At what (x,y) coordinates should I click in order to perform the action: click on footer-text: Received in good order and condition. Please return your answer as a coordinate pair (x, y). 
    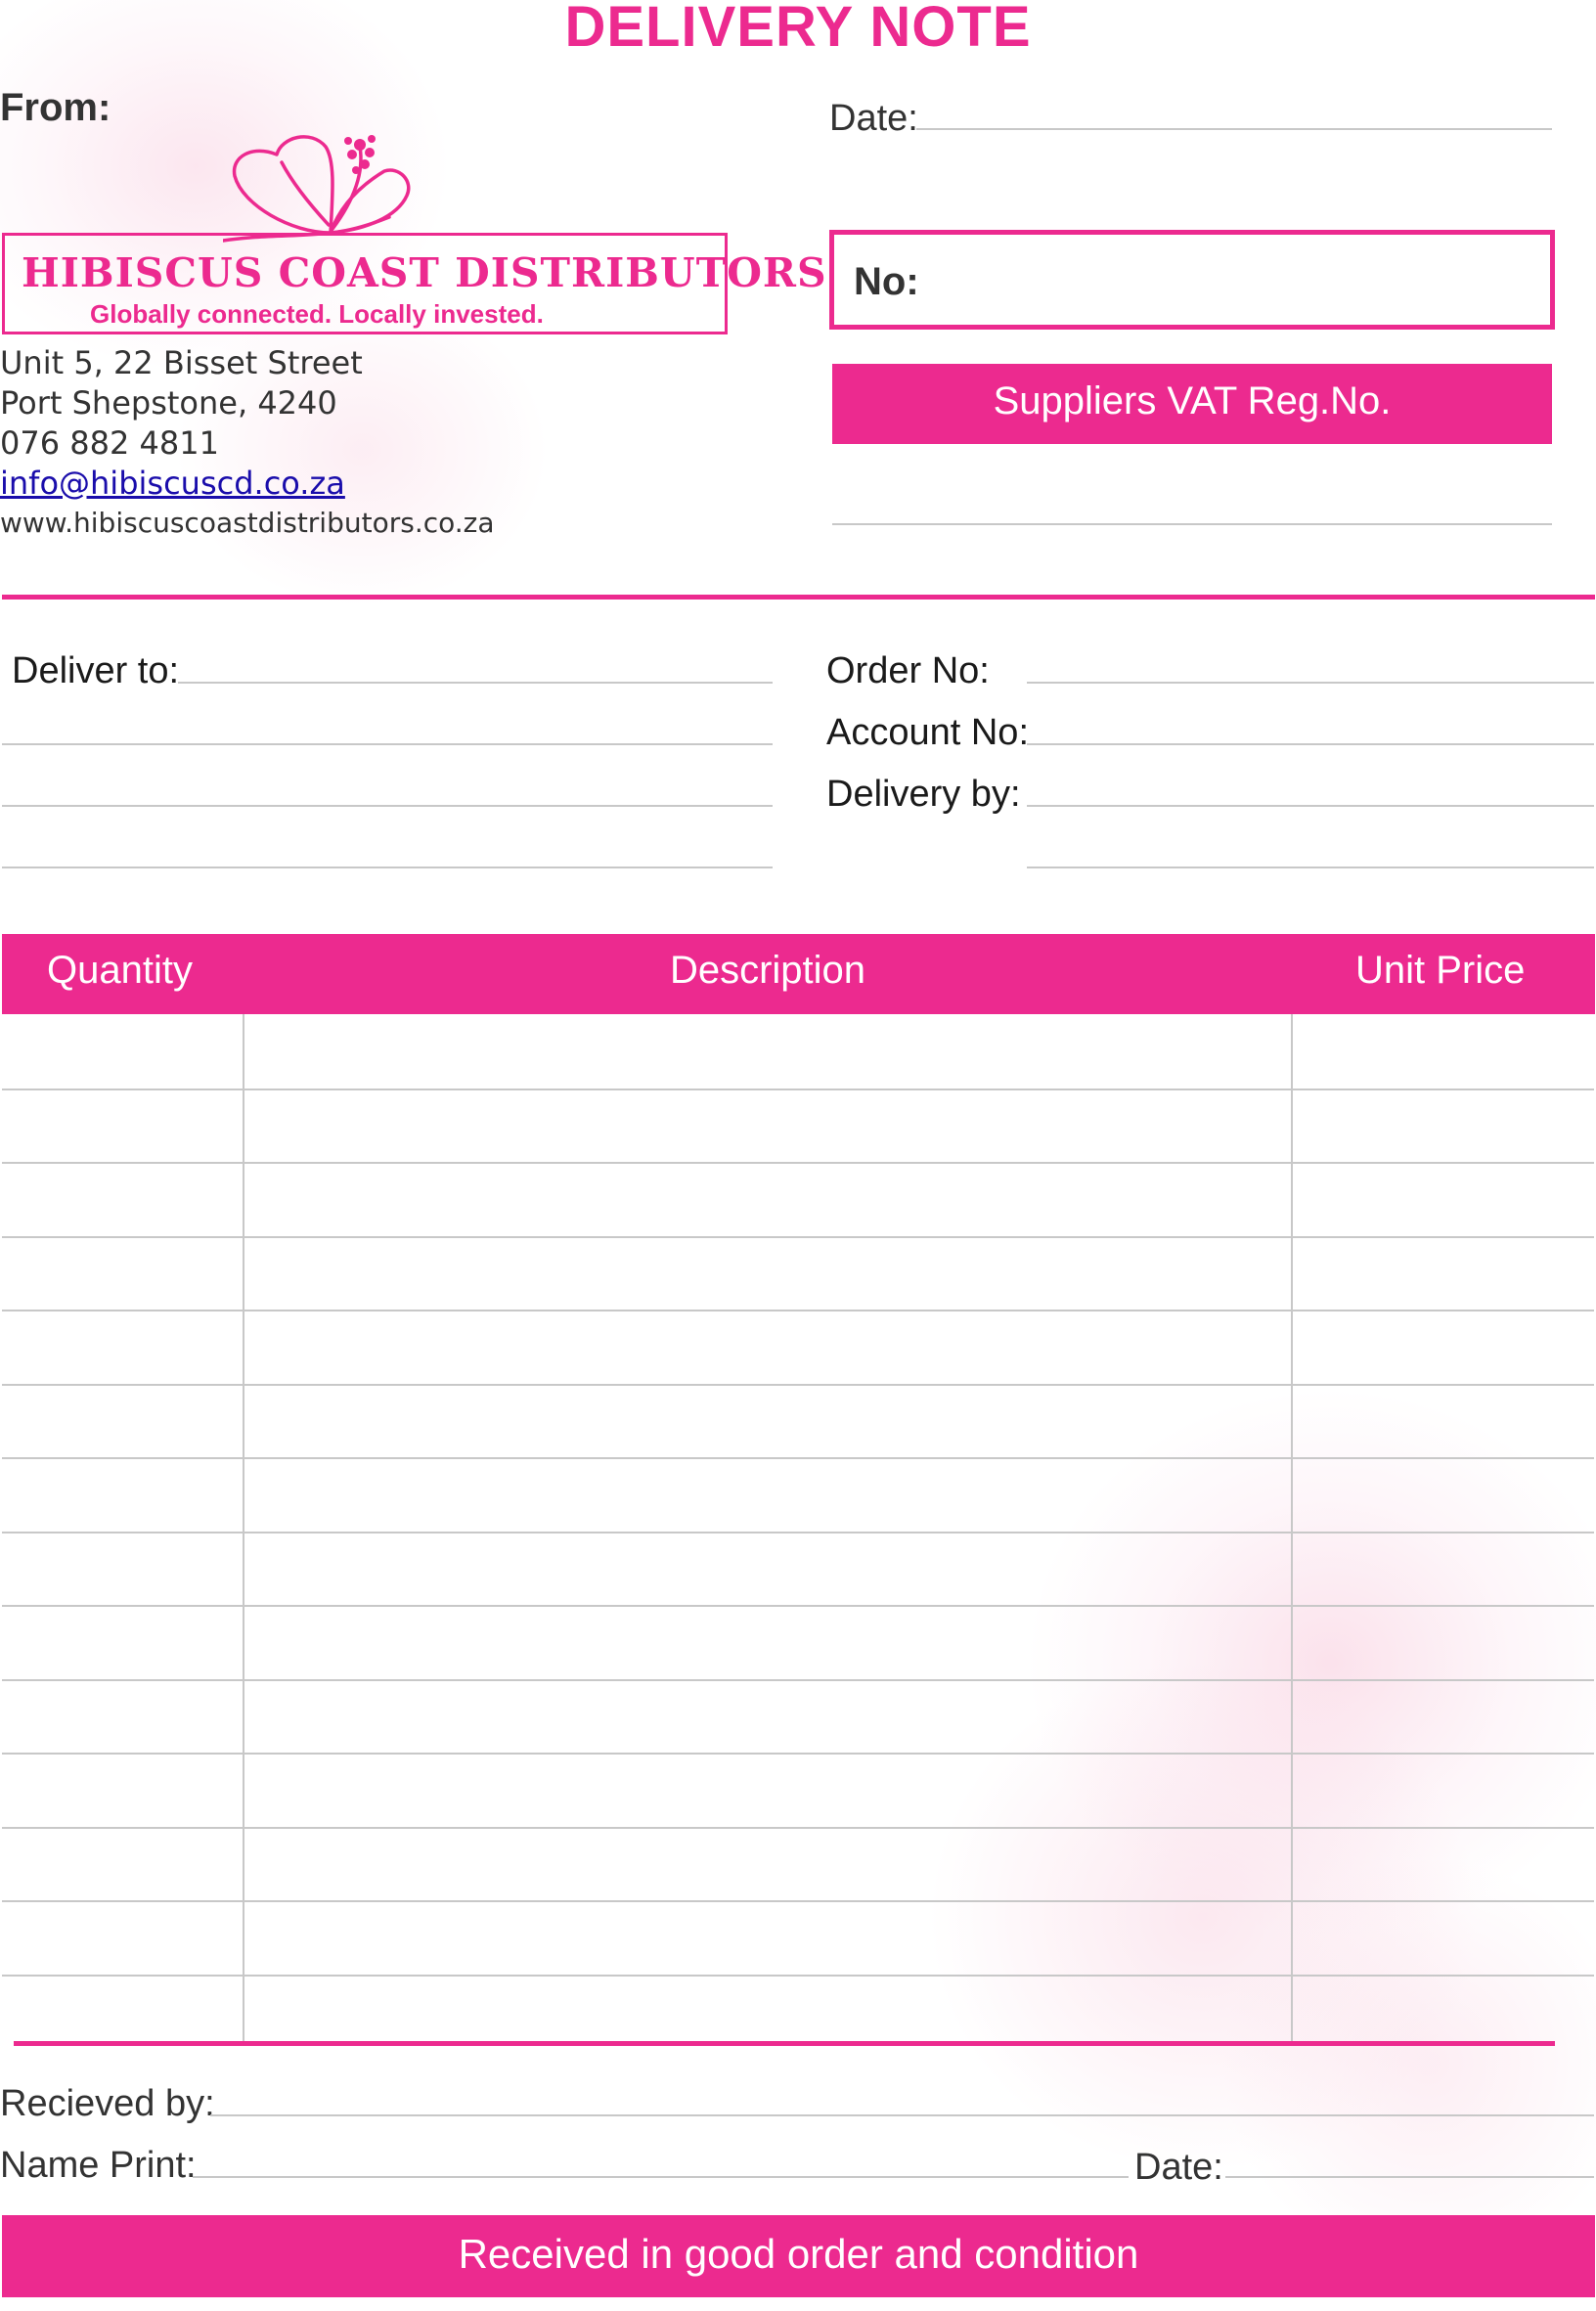
    Looking at the image, I should click on (798, 2254).